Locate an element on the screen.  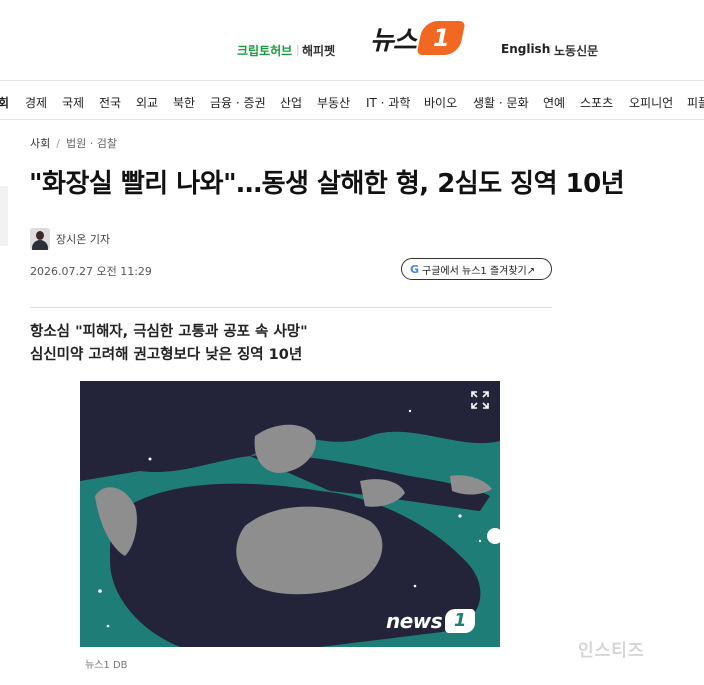
google-favorite-button: G 구글에서 뉴스1 즐겨찾기↗ is located at coordinates (476, 269).